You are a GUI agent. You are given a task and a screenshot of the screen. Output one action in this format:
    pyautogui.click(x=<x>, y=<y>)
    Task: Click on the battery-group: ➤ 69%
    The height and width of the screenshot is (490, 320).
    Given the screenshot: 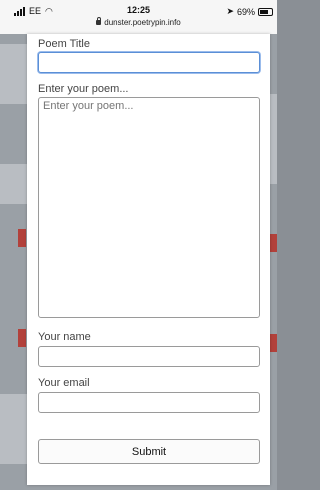 What is the action you would take?
    pyautogui.click(x=249, y=11)
    